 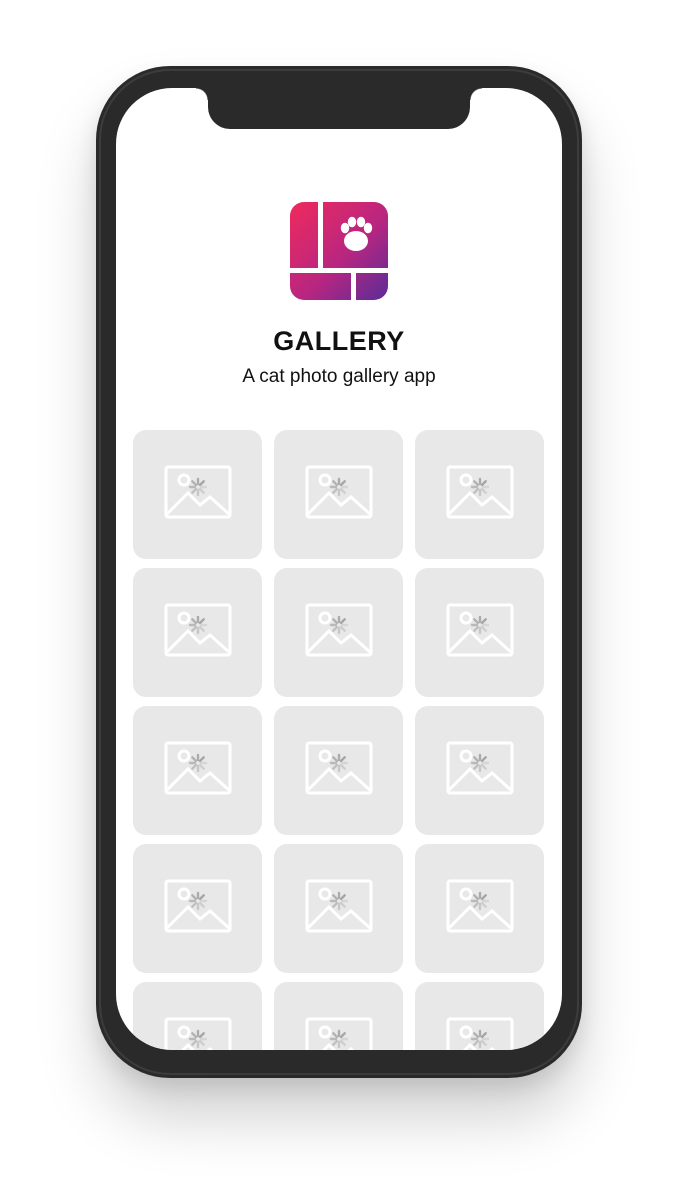 I want to click on app-logo-icon, so click(x=339, y=251).